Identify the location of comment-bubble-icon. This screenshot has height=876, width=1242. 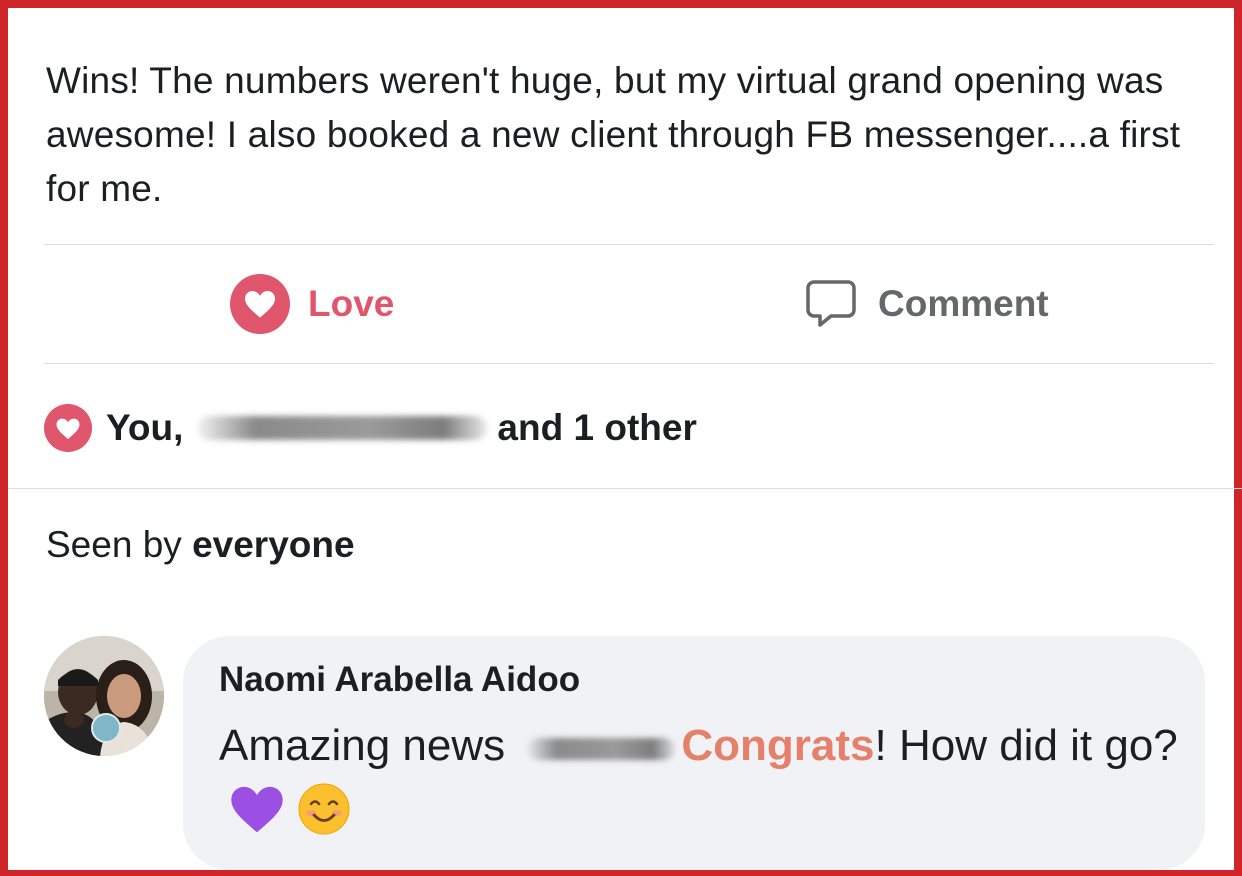
(831, 304).